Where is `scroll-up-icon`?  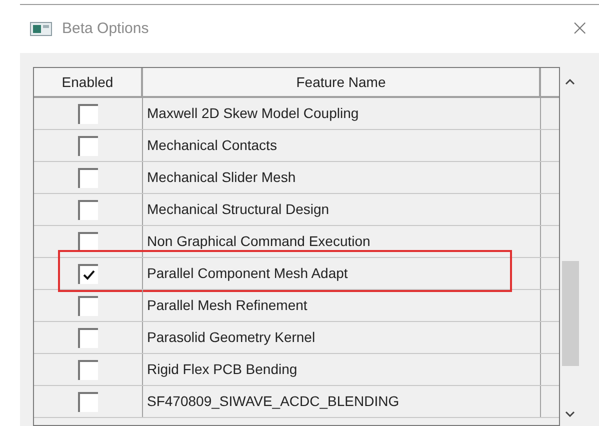 scroll-up-icon is located at coordinates (570, 82).